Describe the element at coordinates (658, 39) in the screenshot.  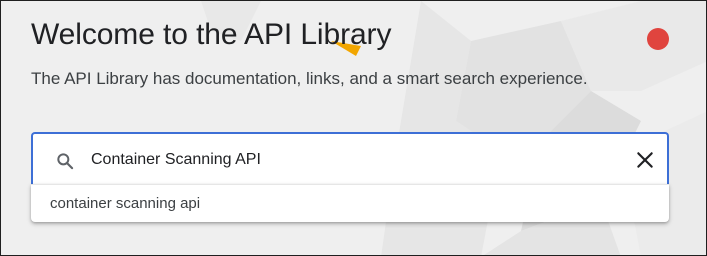
I see `recording-indicator` at that location.